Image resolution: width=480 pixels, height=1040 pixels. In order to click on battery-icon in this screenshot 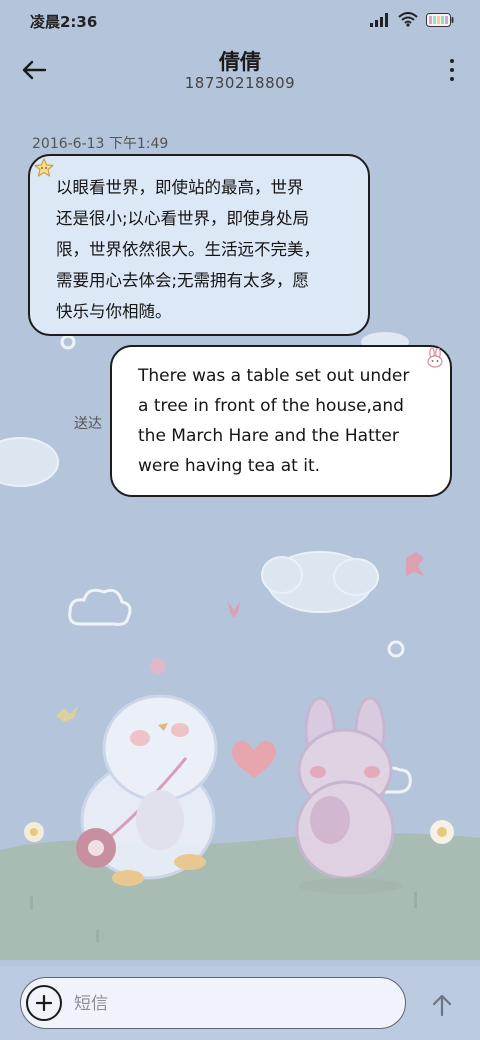, I will do `click(440, 19)`.